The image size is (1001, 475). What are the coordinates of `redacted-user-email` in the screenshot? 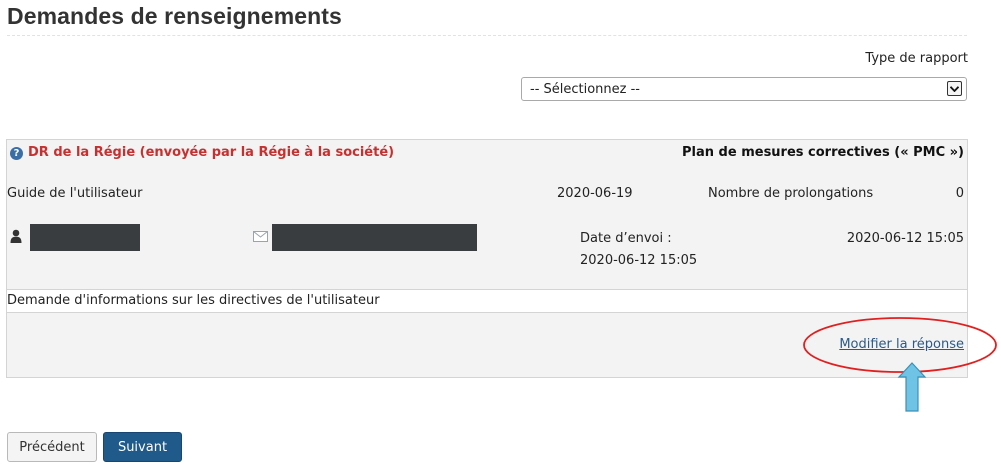 It's located at (374, 237).